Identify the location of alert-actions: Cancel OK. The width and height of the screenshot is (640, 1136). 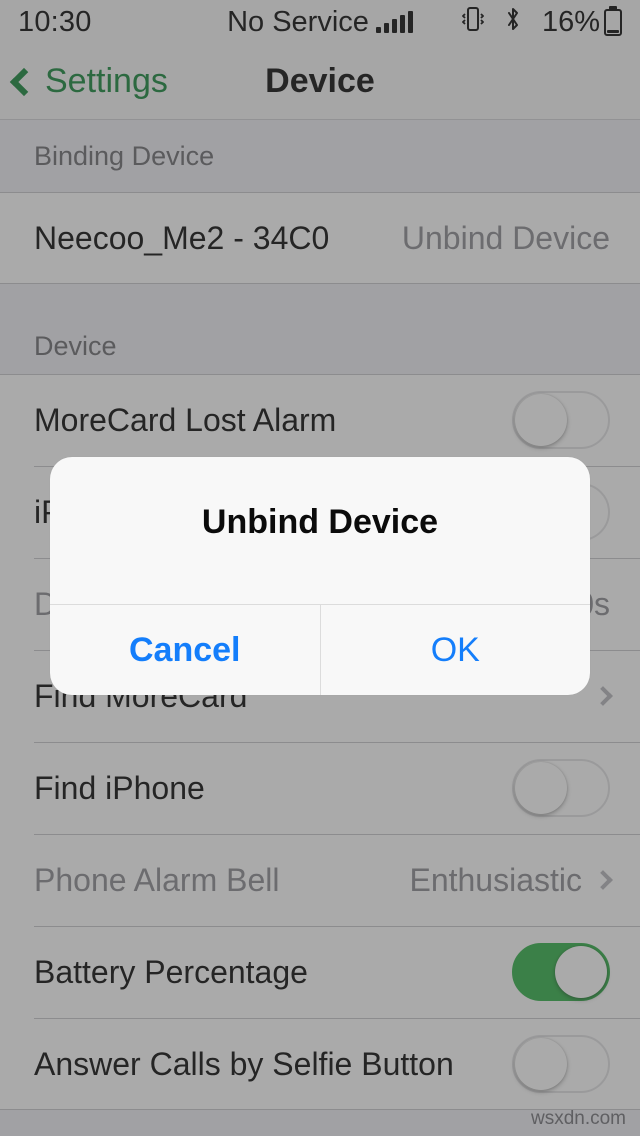
(320, 649).